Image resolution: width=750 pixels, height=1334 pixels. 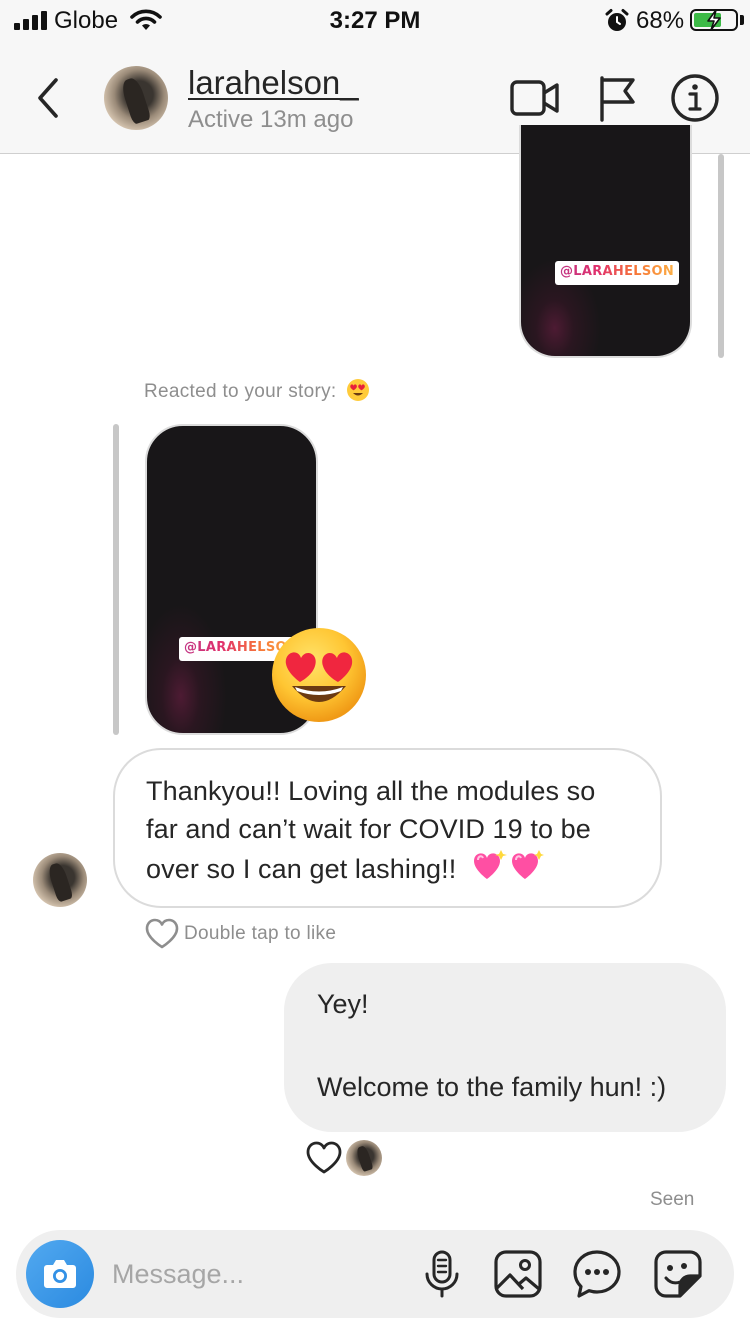 What do you see at coordinates (742, 20) in the screenshot?
I see `battery-nub` at bounding box center [742, 20].